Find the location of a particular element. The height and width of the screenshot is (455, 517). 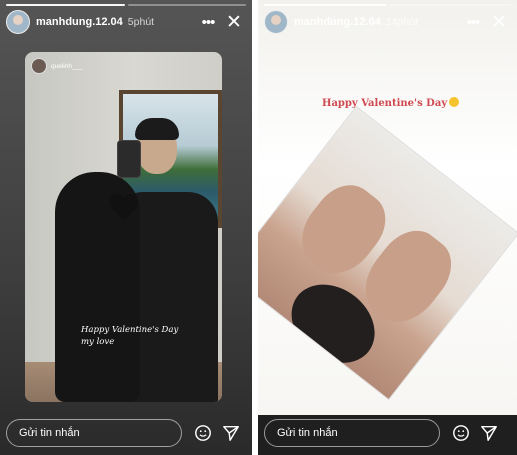

caption-line-1: Happy Valentine's Day is located at coordinates (130, 330).